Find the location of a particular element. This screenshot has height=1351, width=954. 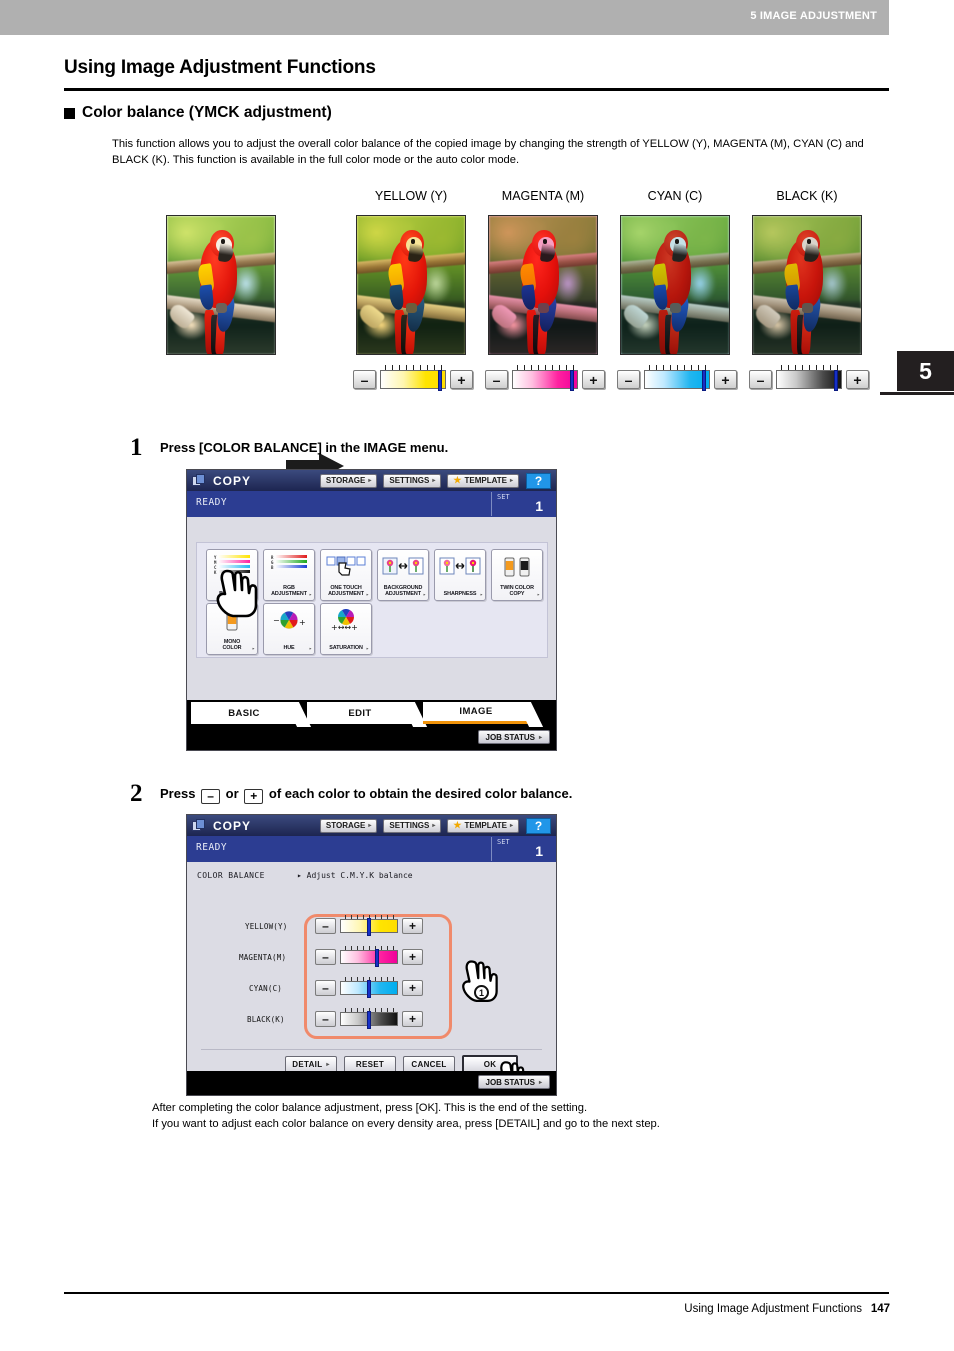

running-header-text: 5 IMAGE ADJUSTMENT is located at coordinates (813, 16).